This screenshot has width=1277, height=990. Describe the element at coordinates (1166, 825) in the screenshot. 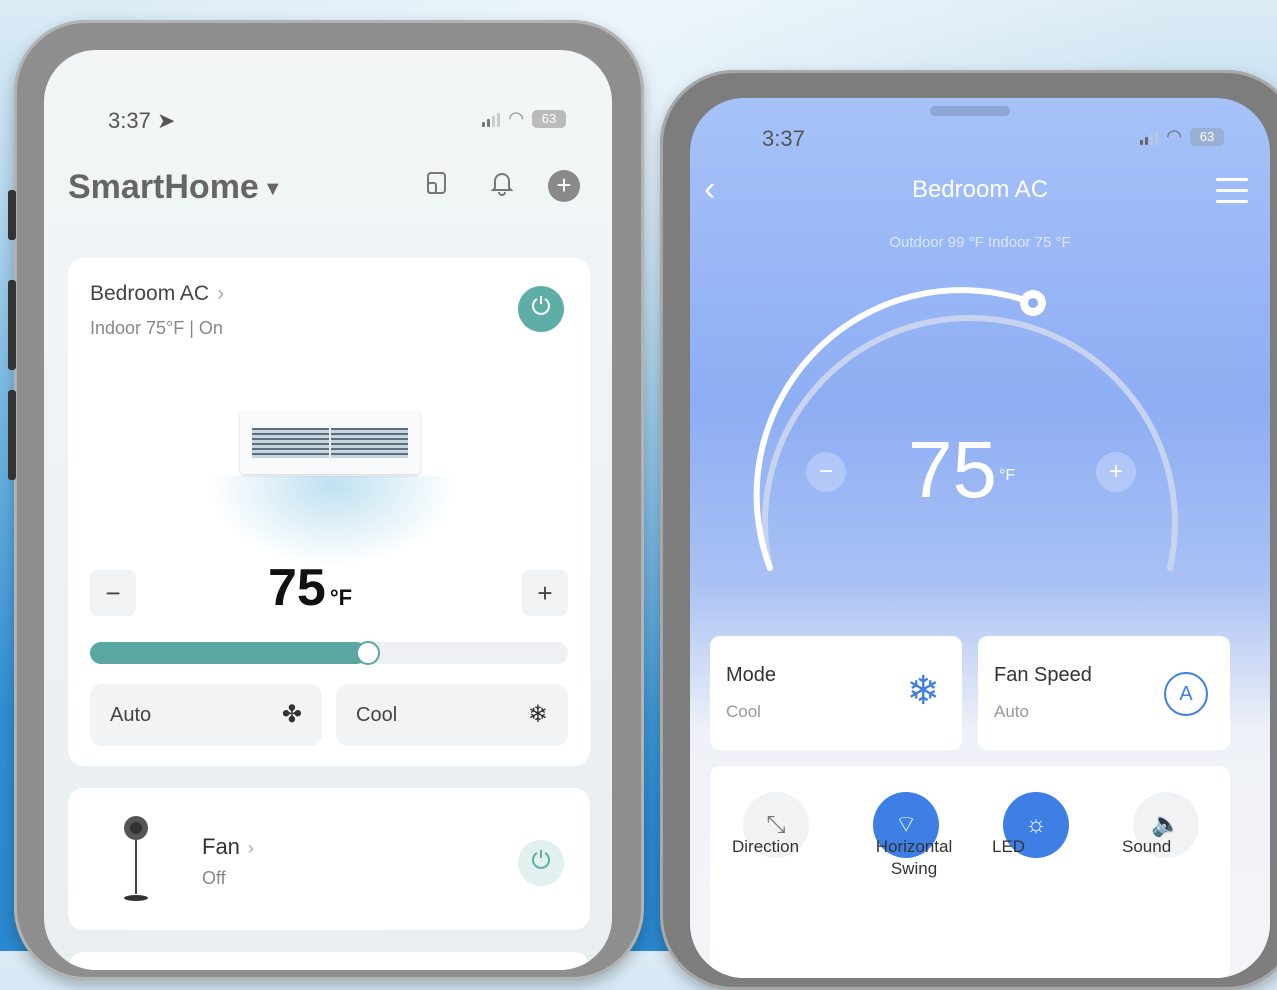

I see `sound-button: 🔈 Sound` at that location.